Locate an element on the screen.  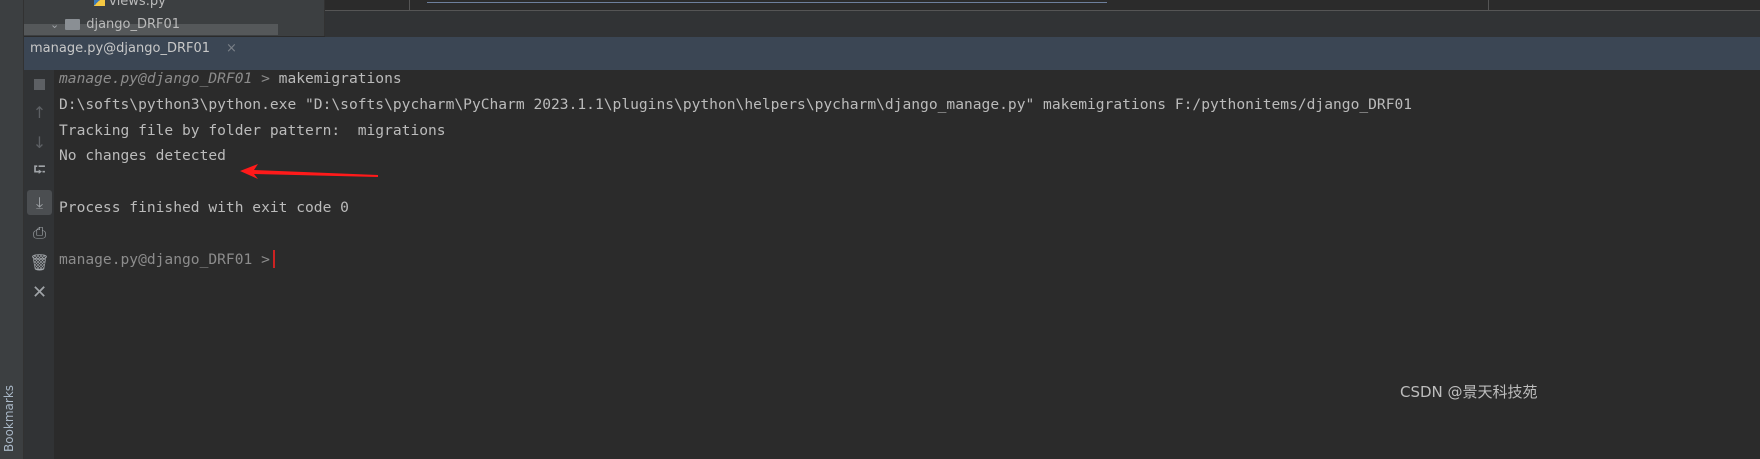
trash-icon: 🗑 is located at coordinates (39, 262).